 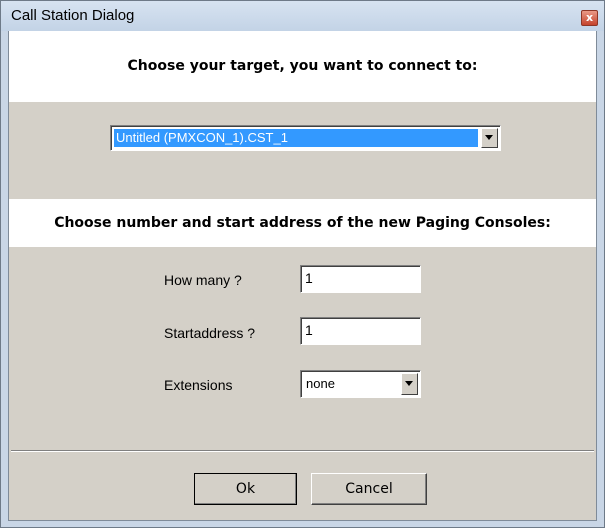 I want to click on target-dropdown-button, so click(x=489, y=138).